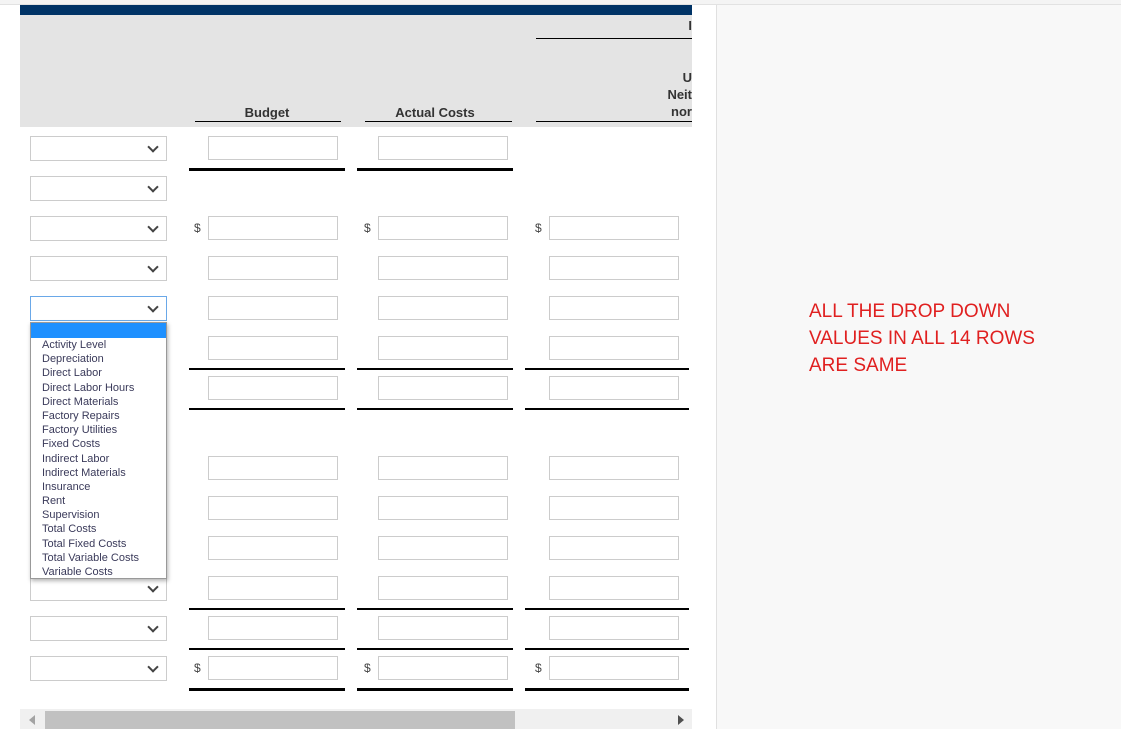 The image size is (1121, 729). What do you see at coordinates (98, 148) in the screenshot?
I see `row-1-select` at bounding box center [98, 148].